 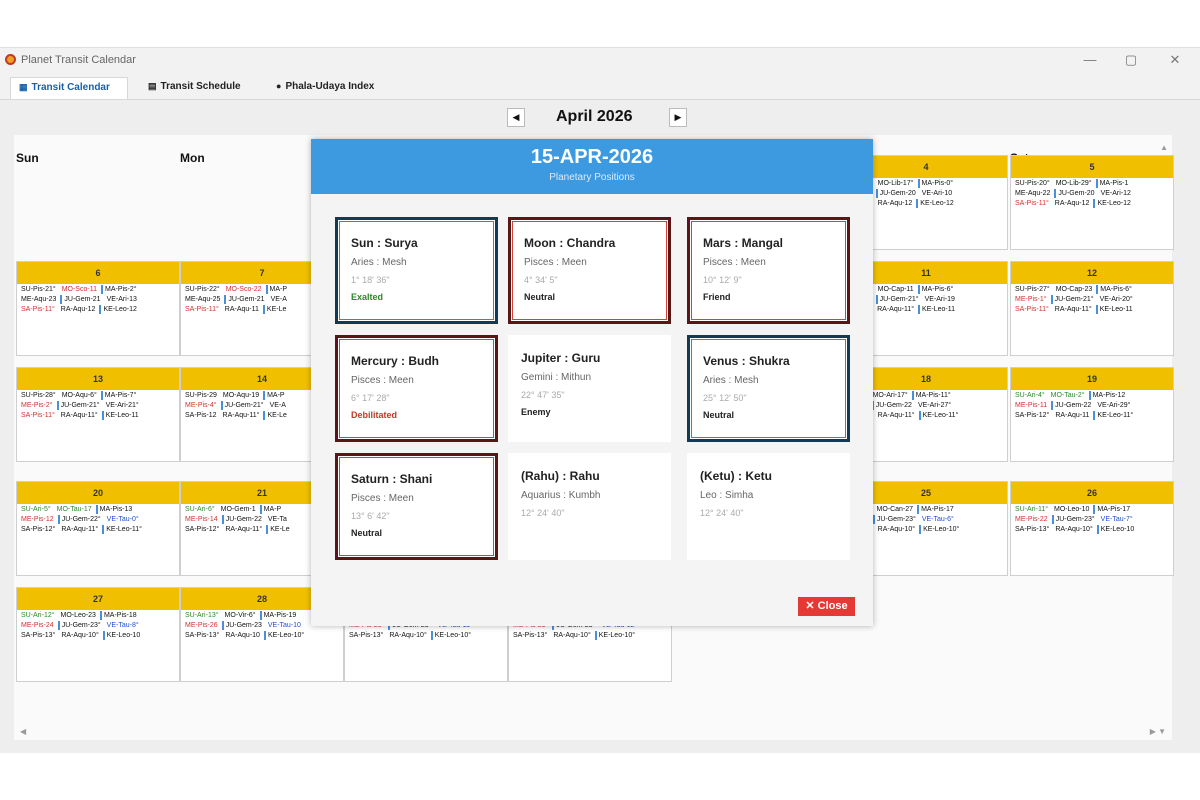 I want to click on planet-position: ME-Pis-1°, so click(x=1031, y=299).